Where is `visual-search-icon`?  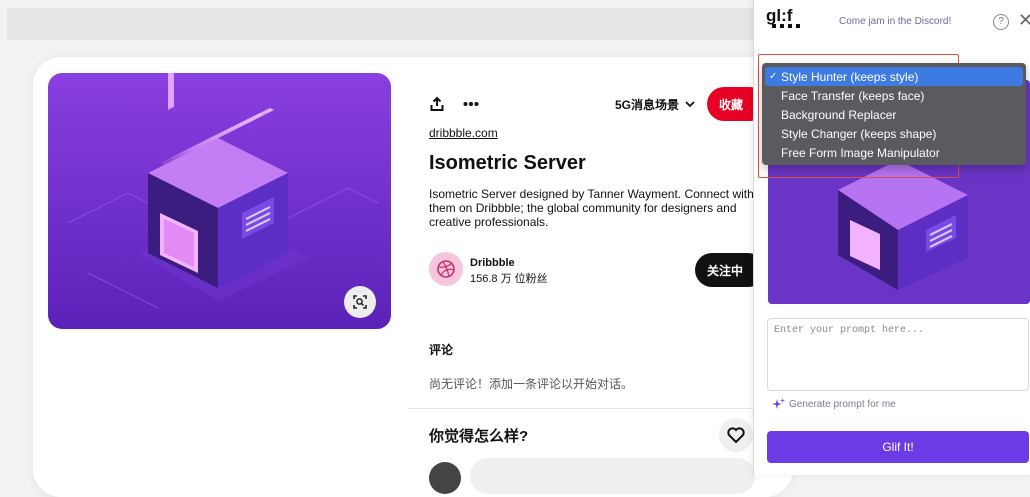 visual-search-icon is located at coordinates (360, 302).